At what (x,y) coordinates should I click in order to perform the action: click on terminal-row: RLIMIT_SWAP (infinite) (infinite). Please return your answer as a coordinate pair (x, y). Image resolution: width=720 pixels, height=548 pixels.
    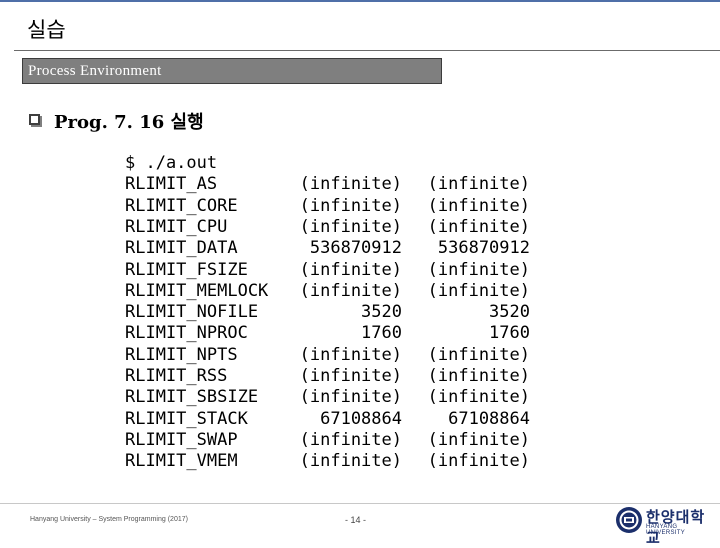
    Looking at the image, I should click on (330, 440).